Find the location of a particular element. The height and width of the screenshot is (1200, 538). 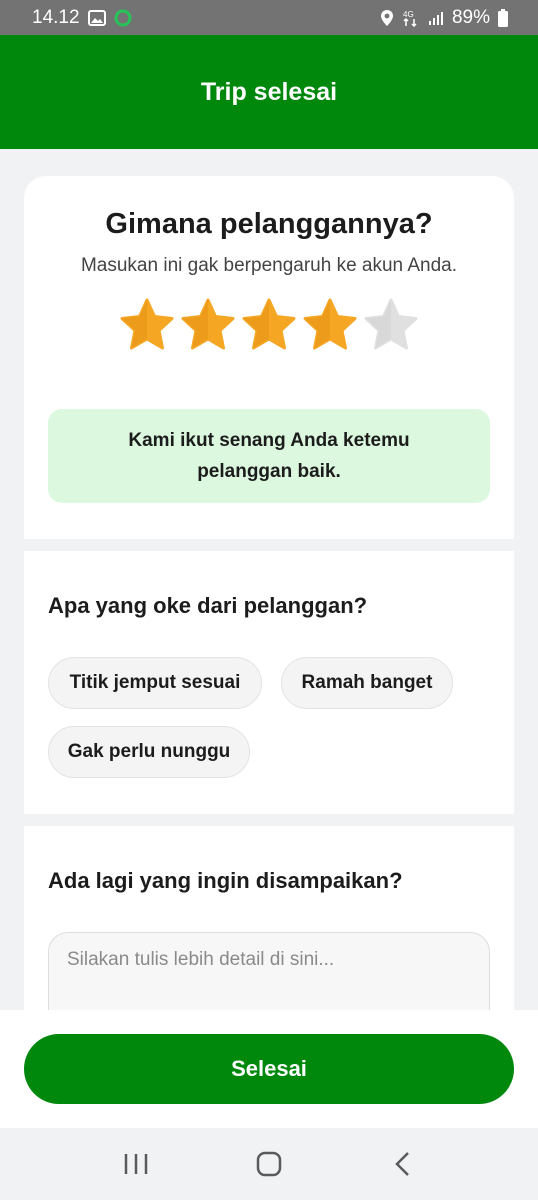

back-icon is located at coordinates (401, 1164).